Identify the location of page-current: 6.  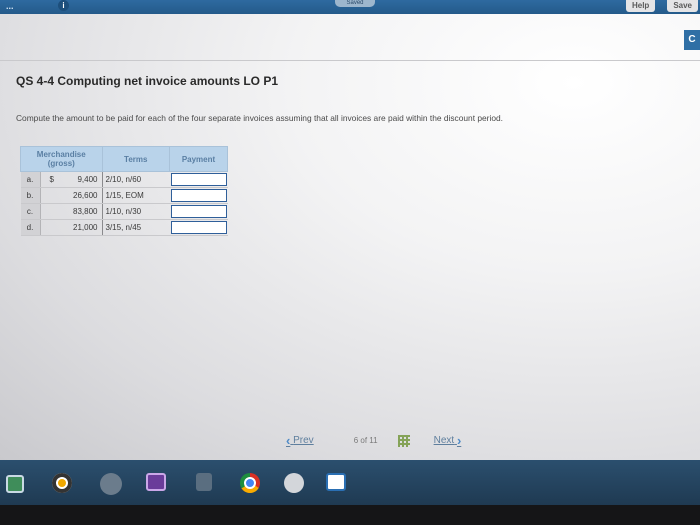
(356, 440).